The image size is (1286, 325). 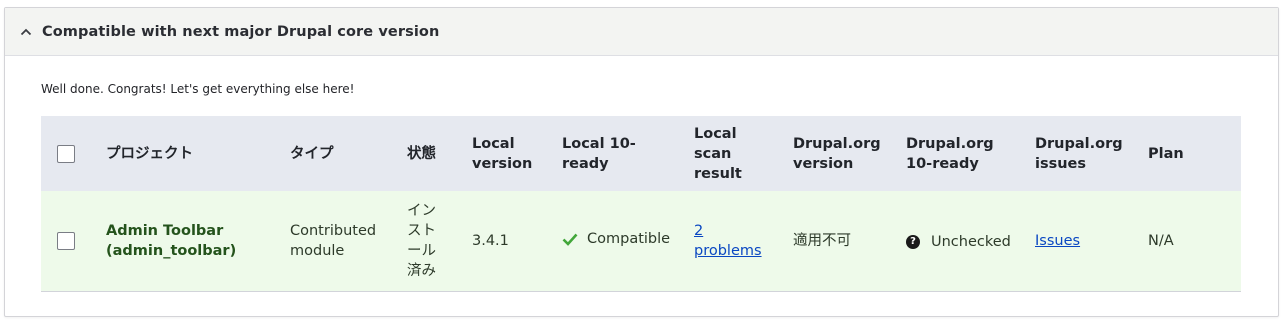 What do you see at coordinates (1161, 240) in the screenshot?
I see `plan-value: N/A` at bounding box center [1161, 240].